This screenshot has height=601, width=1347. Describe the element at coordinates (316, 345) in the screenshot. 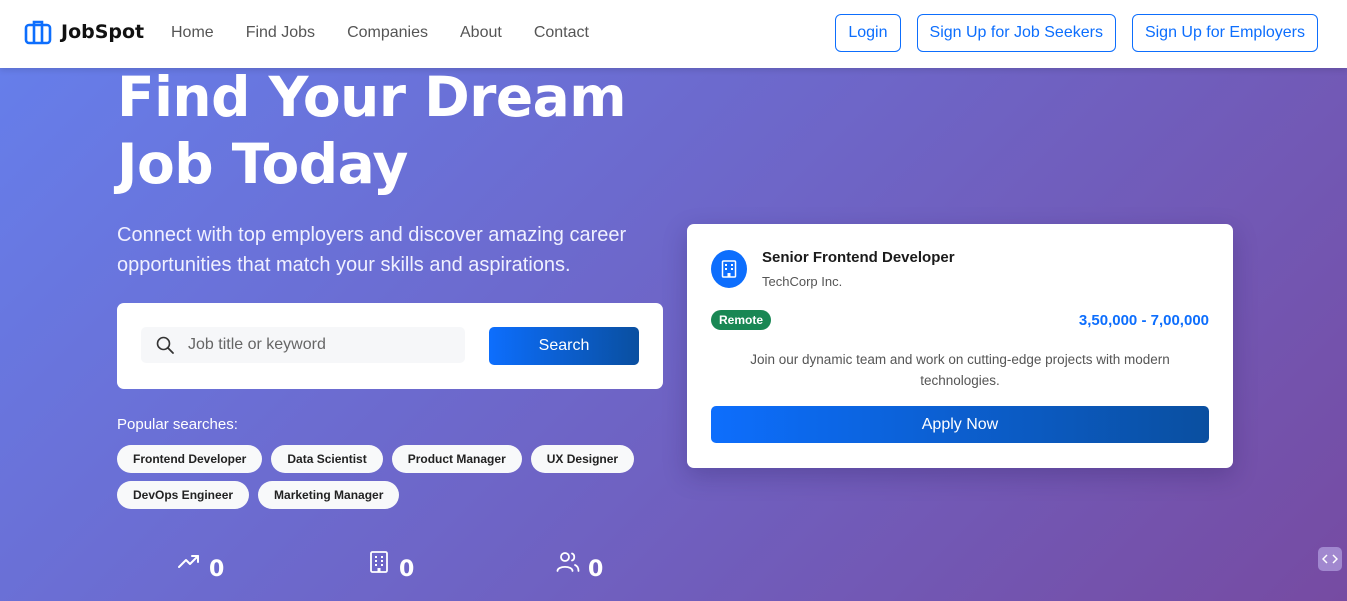

I see `search-input` at that location.